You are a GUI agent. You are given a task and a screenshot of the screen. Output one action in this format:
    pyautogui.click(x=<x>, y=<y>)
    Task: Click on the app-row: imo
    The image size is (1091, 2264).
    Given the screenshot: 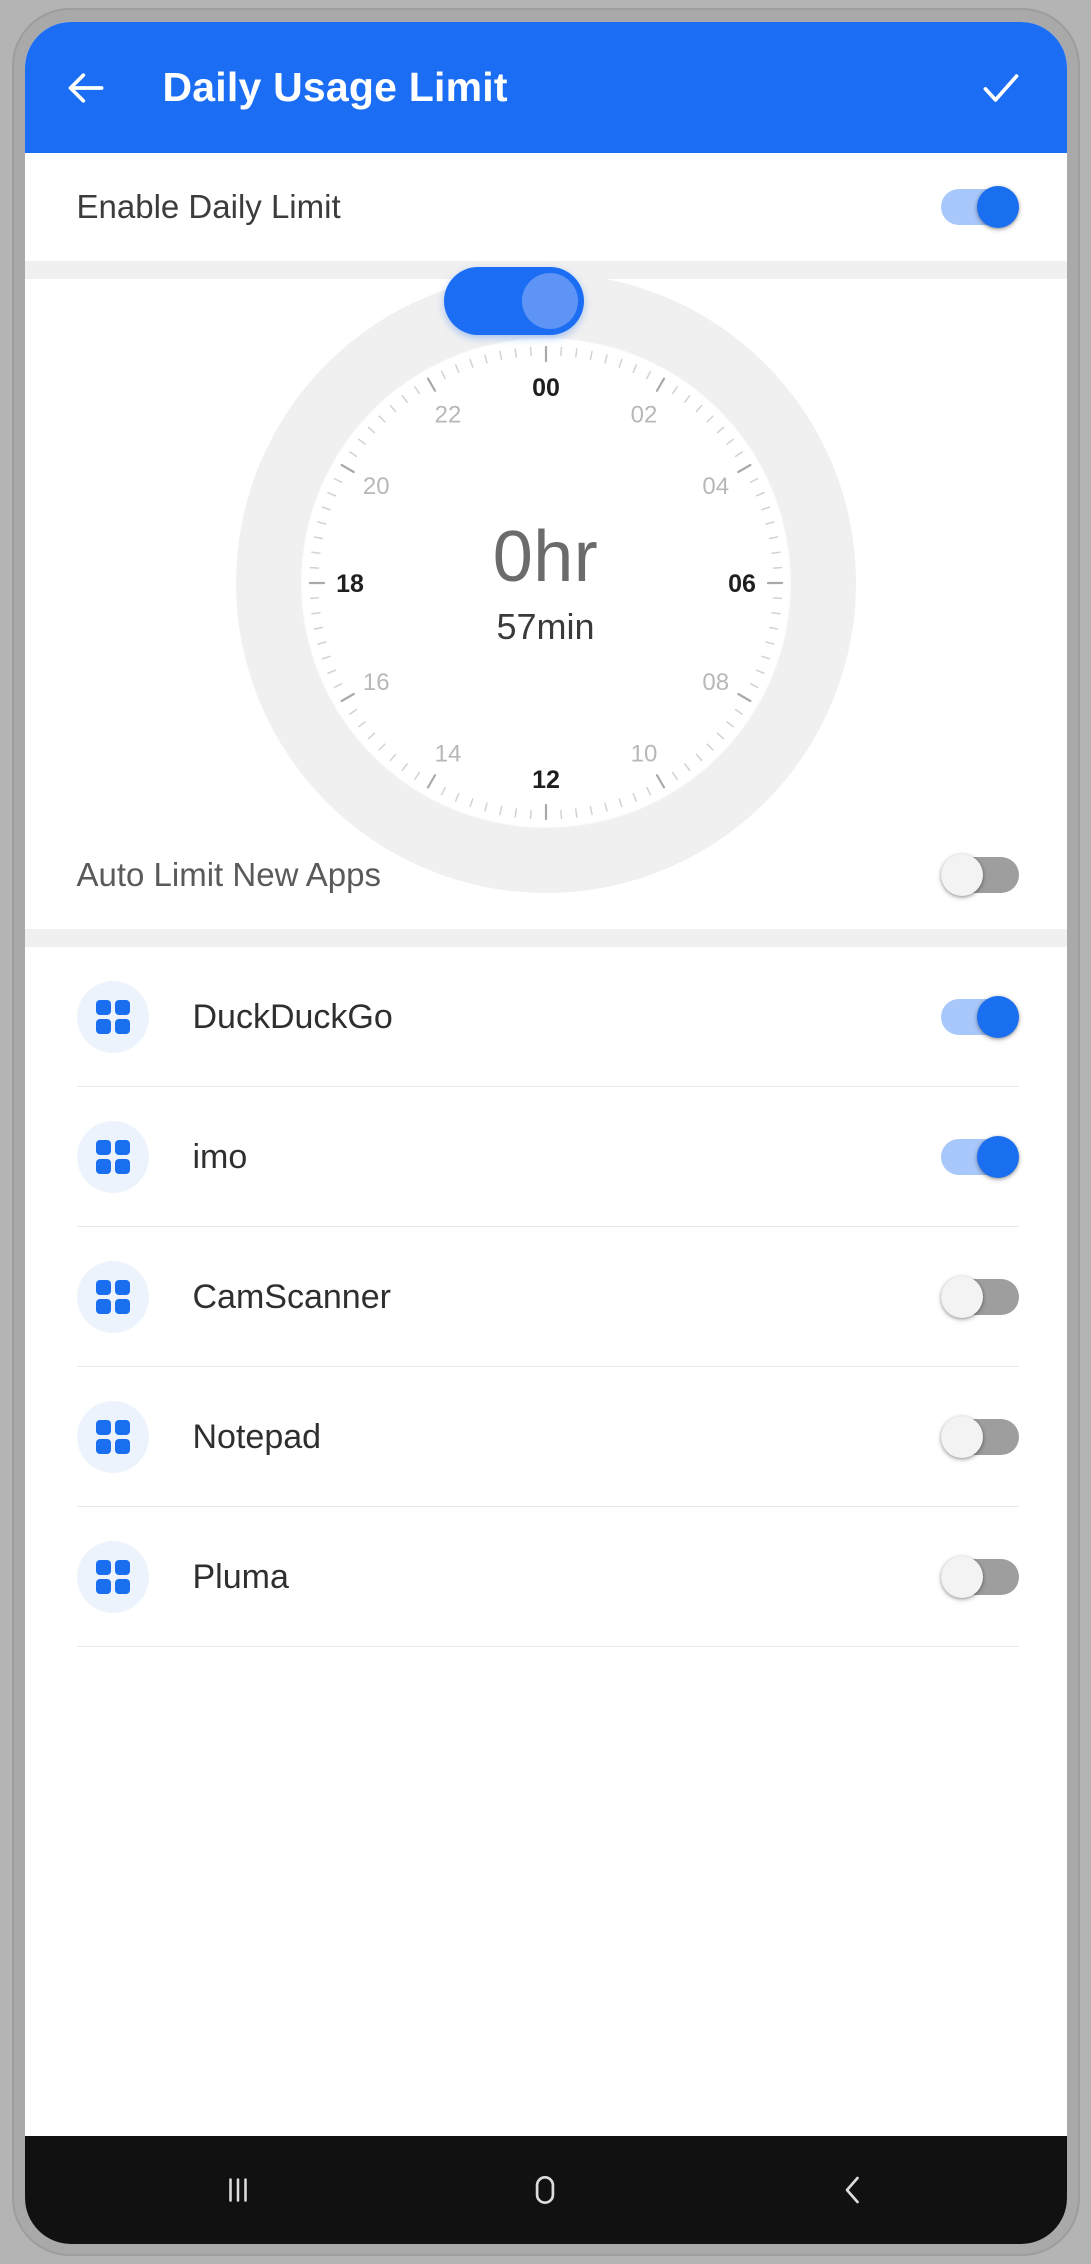 What is the action you would take?
    pyautogui.click(x=546, y=1157)
    